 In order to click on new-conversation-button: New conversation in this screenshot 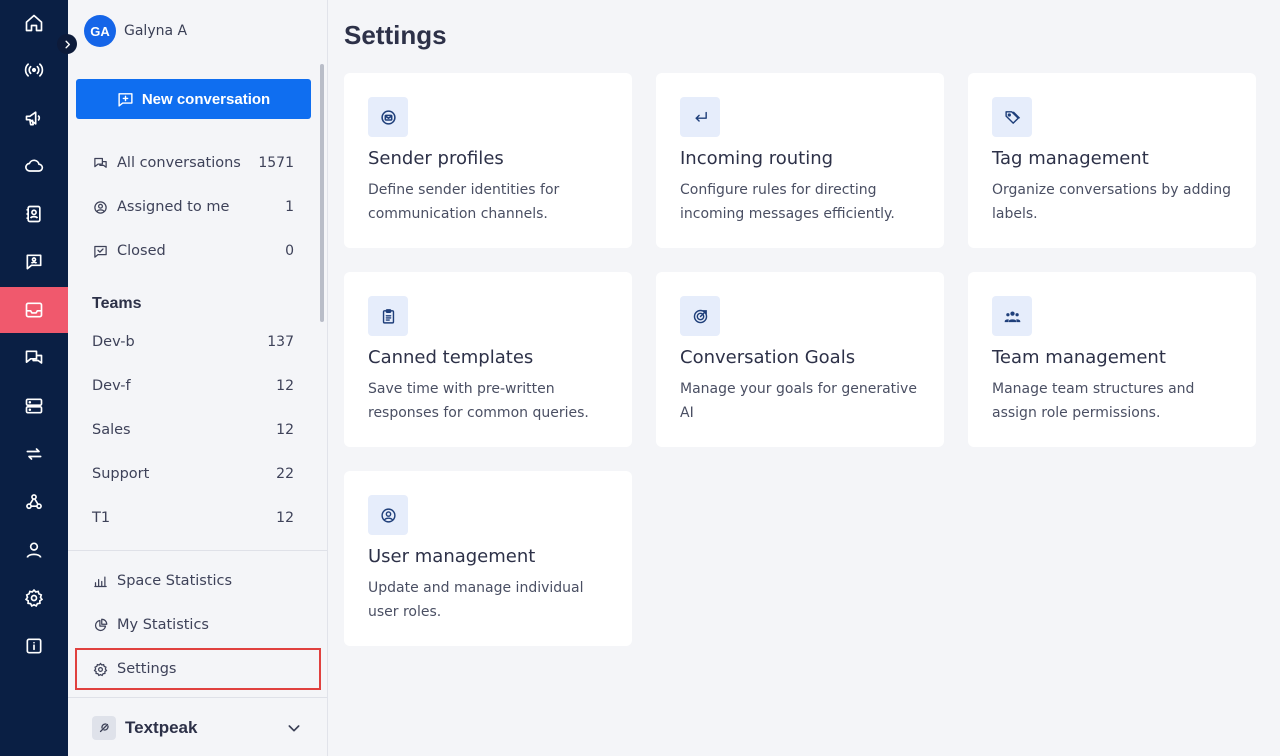, I will do `click(193, 99)`.